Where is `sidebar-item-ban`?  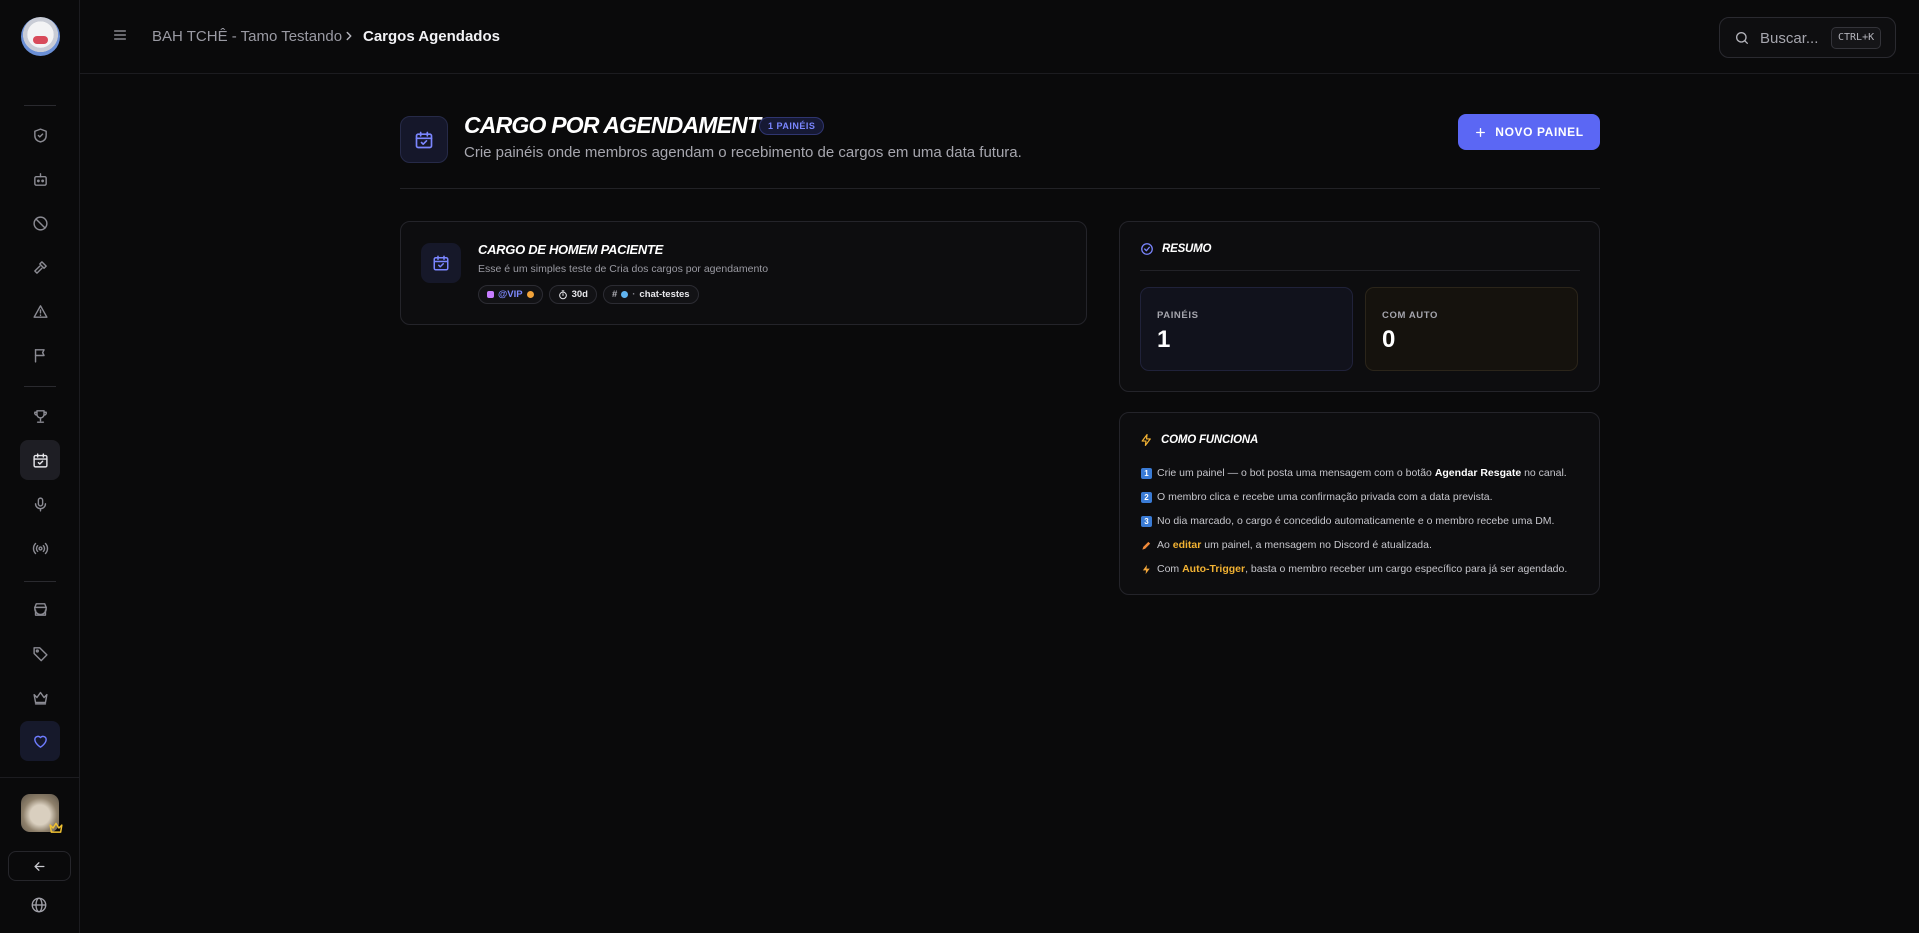 sidebar-item-ban is located at coordinates (40, 223).